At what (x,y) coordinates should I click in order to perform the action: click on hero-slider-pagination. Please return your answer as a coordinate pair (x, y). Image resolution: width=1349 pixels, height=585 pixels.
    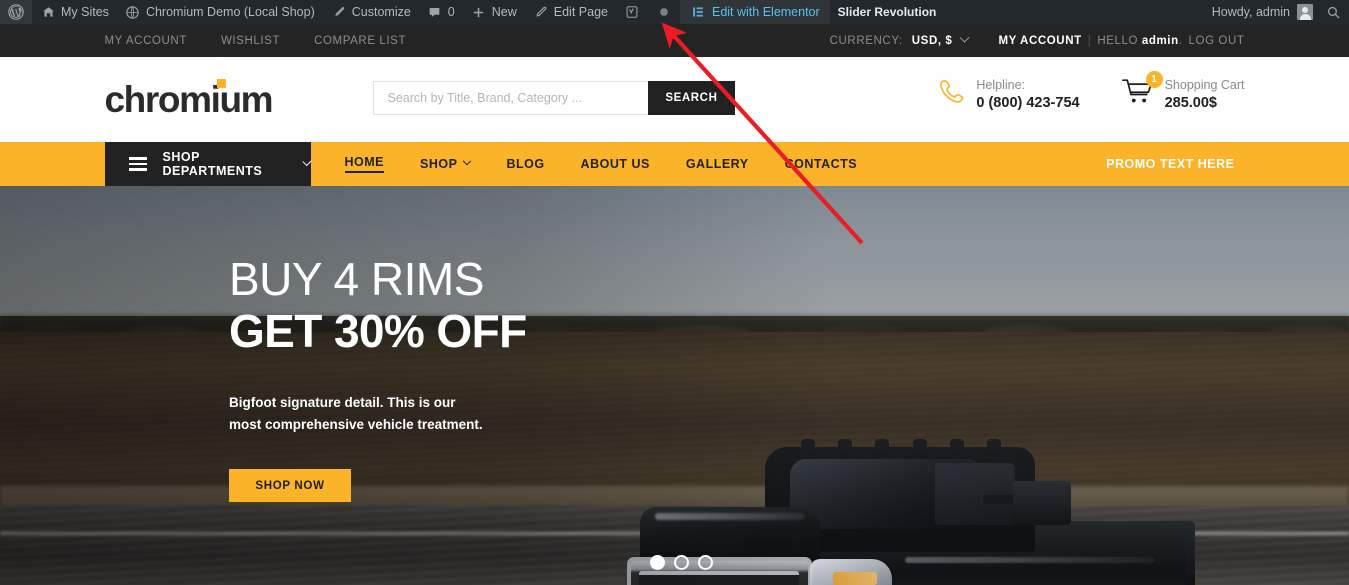
    Looking at the image, I should click on (681, 562).